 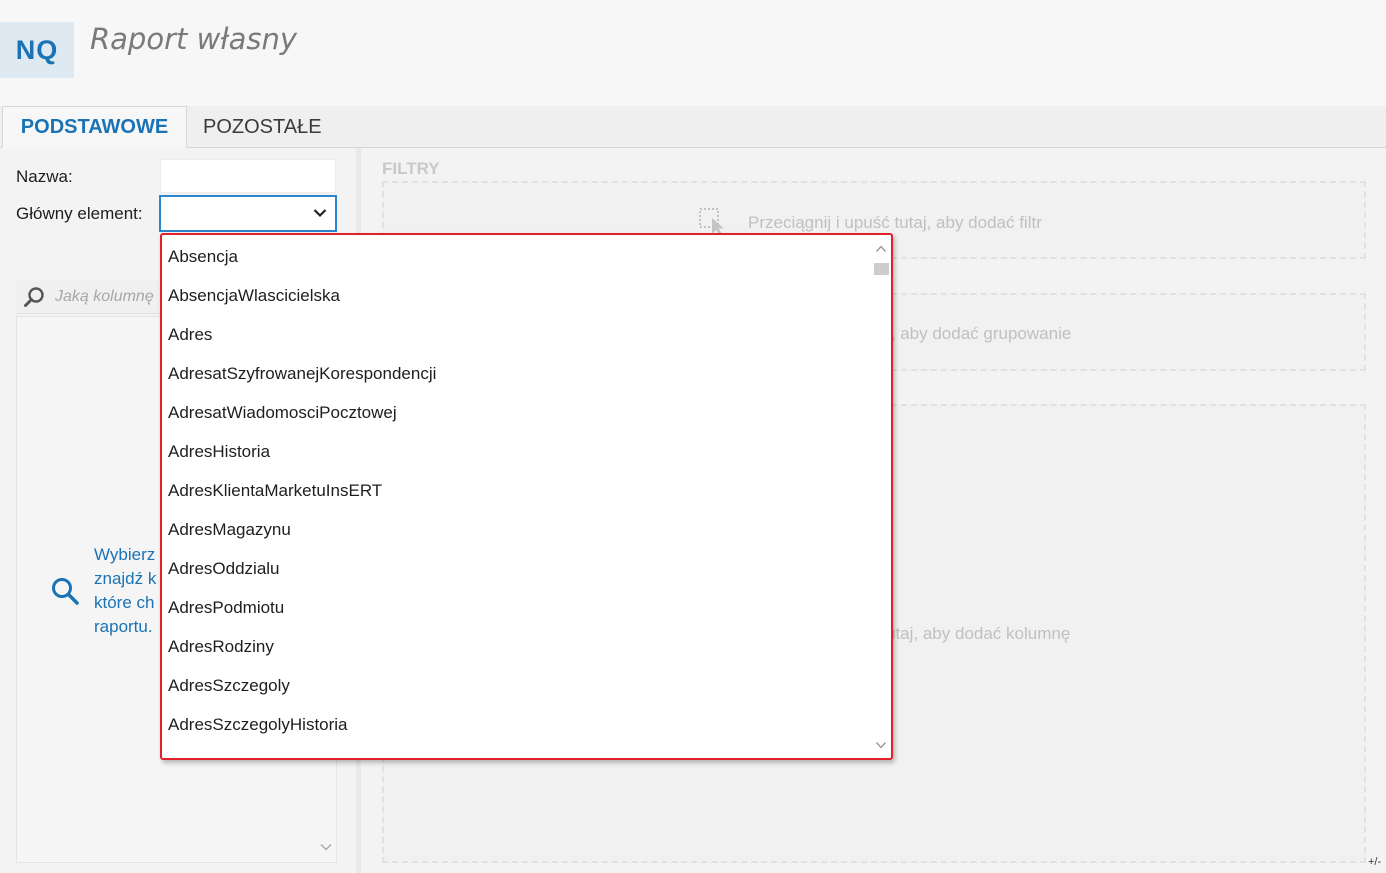 What do you see at coordinates (693, 53) in the screenshot?
I see `title-bar: NQ Raport własny` at bounding box center [693, 53].